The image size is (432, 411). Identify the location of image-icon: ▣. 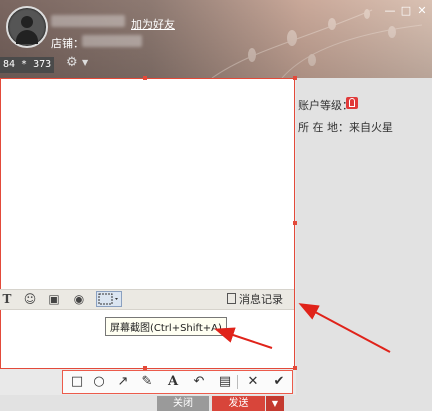
(54, 299).